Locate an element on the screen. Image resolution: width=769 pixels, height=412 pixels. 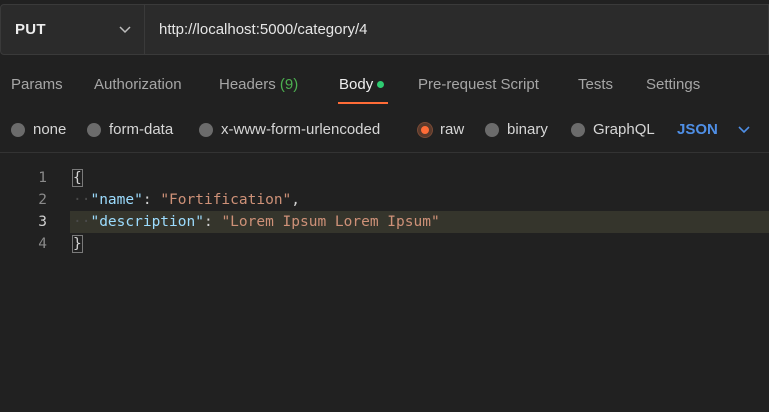
line-number: 4 is located at coordinates (42, 244).